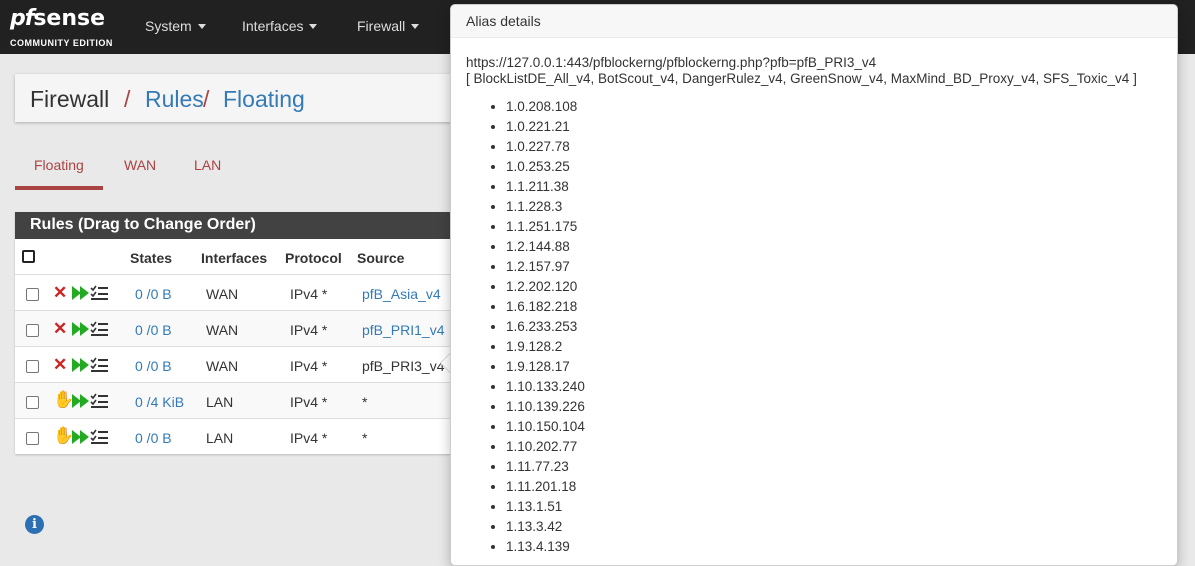 The width and height of the screenshot is (1195, 566). I want to click on table-row: ✋ 0 /0 B LAN IPv4 * *, so click(235, 436).